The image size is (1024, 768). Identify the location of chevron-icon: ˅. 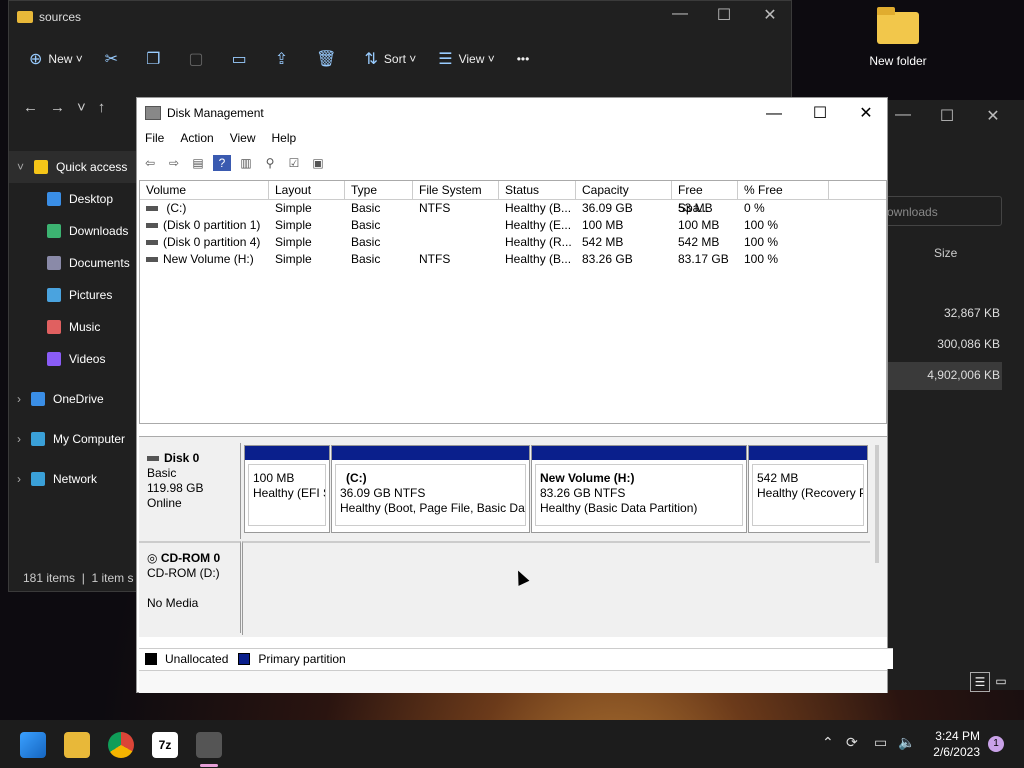
(20, 167).